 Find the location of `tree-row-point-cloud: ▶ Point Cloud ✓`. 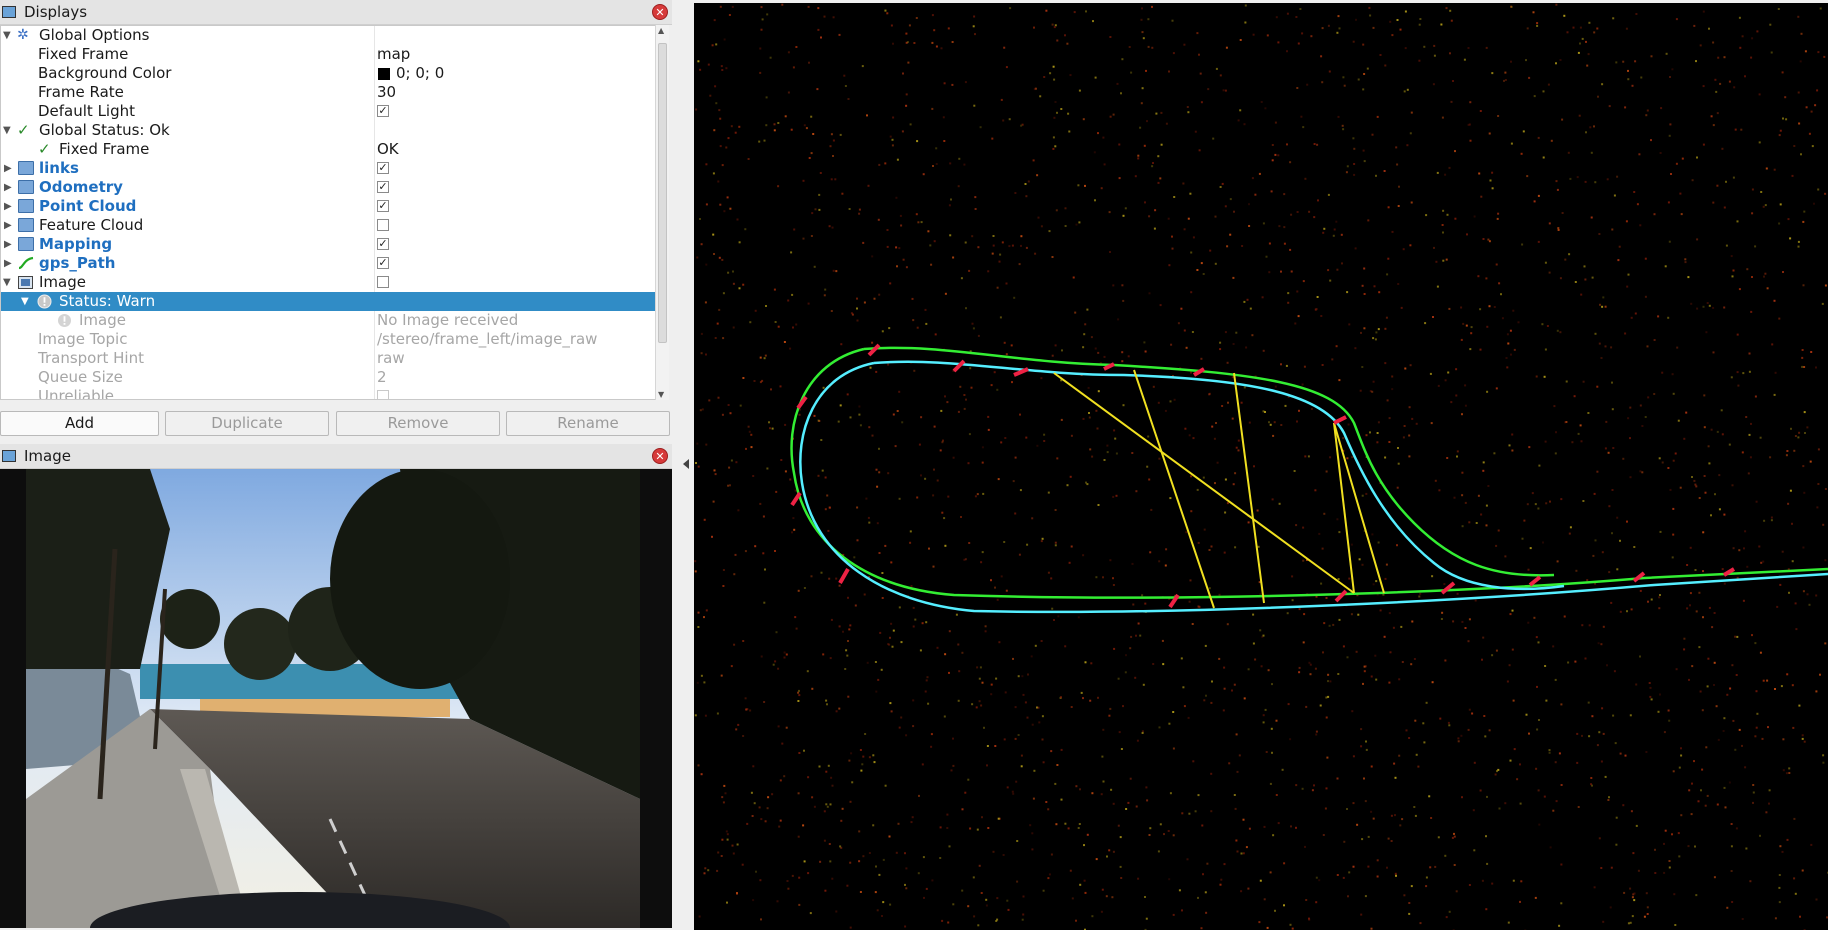

tree-row-point-cloud: ▶ Point Cloud ✓ is located at coordinates (328, 206).